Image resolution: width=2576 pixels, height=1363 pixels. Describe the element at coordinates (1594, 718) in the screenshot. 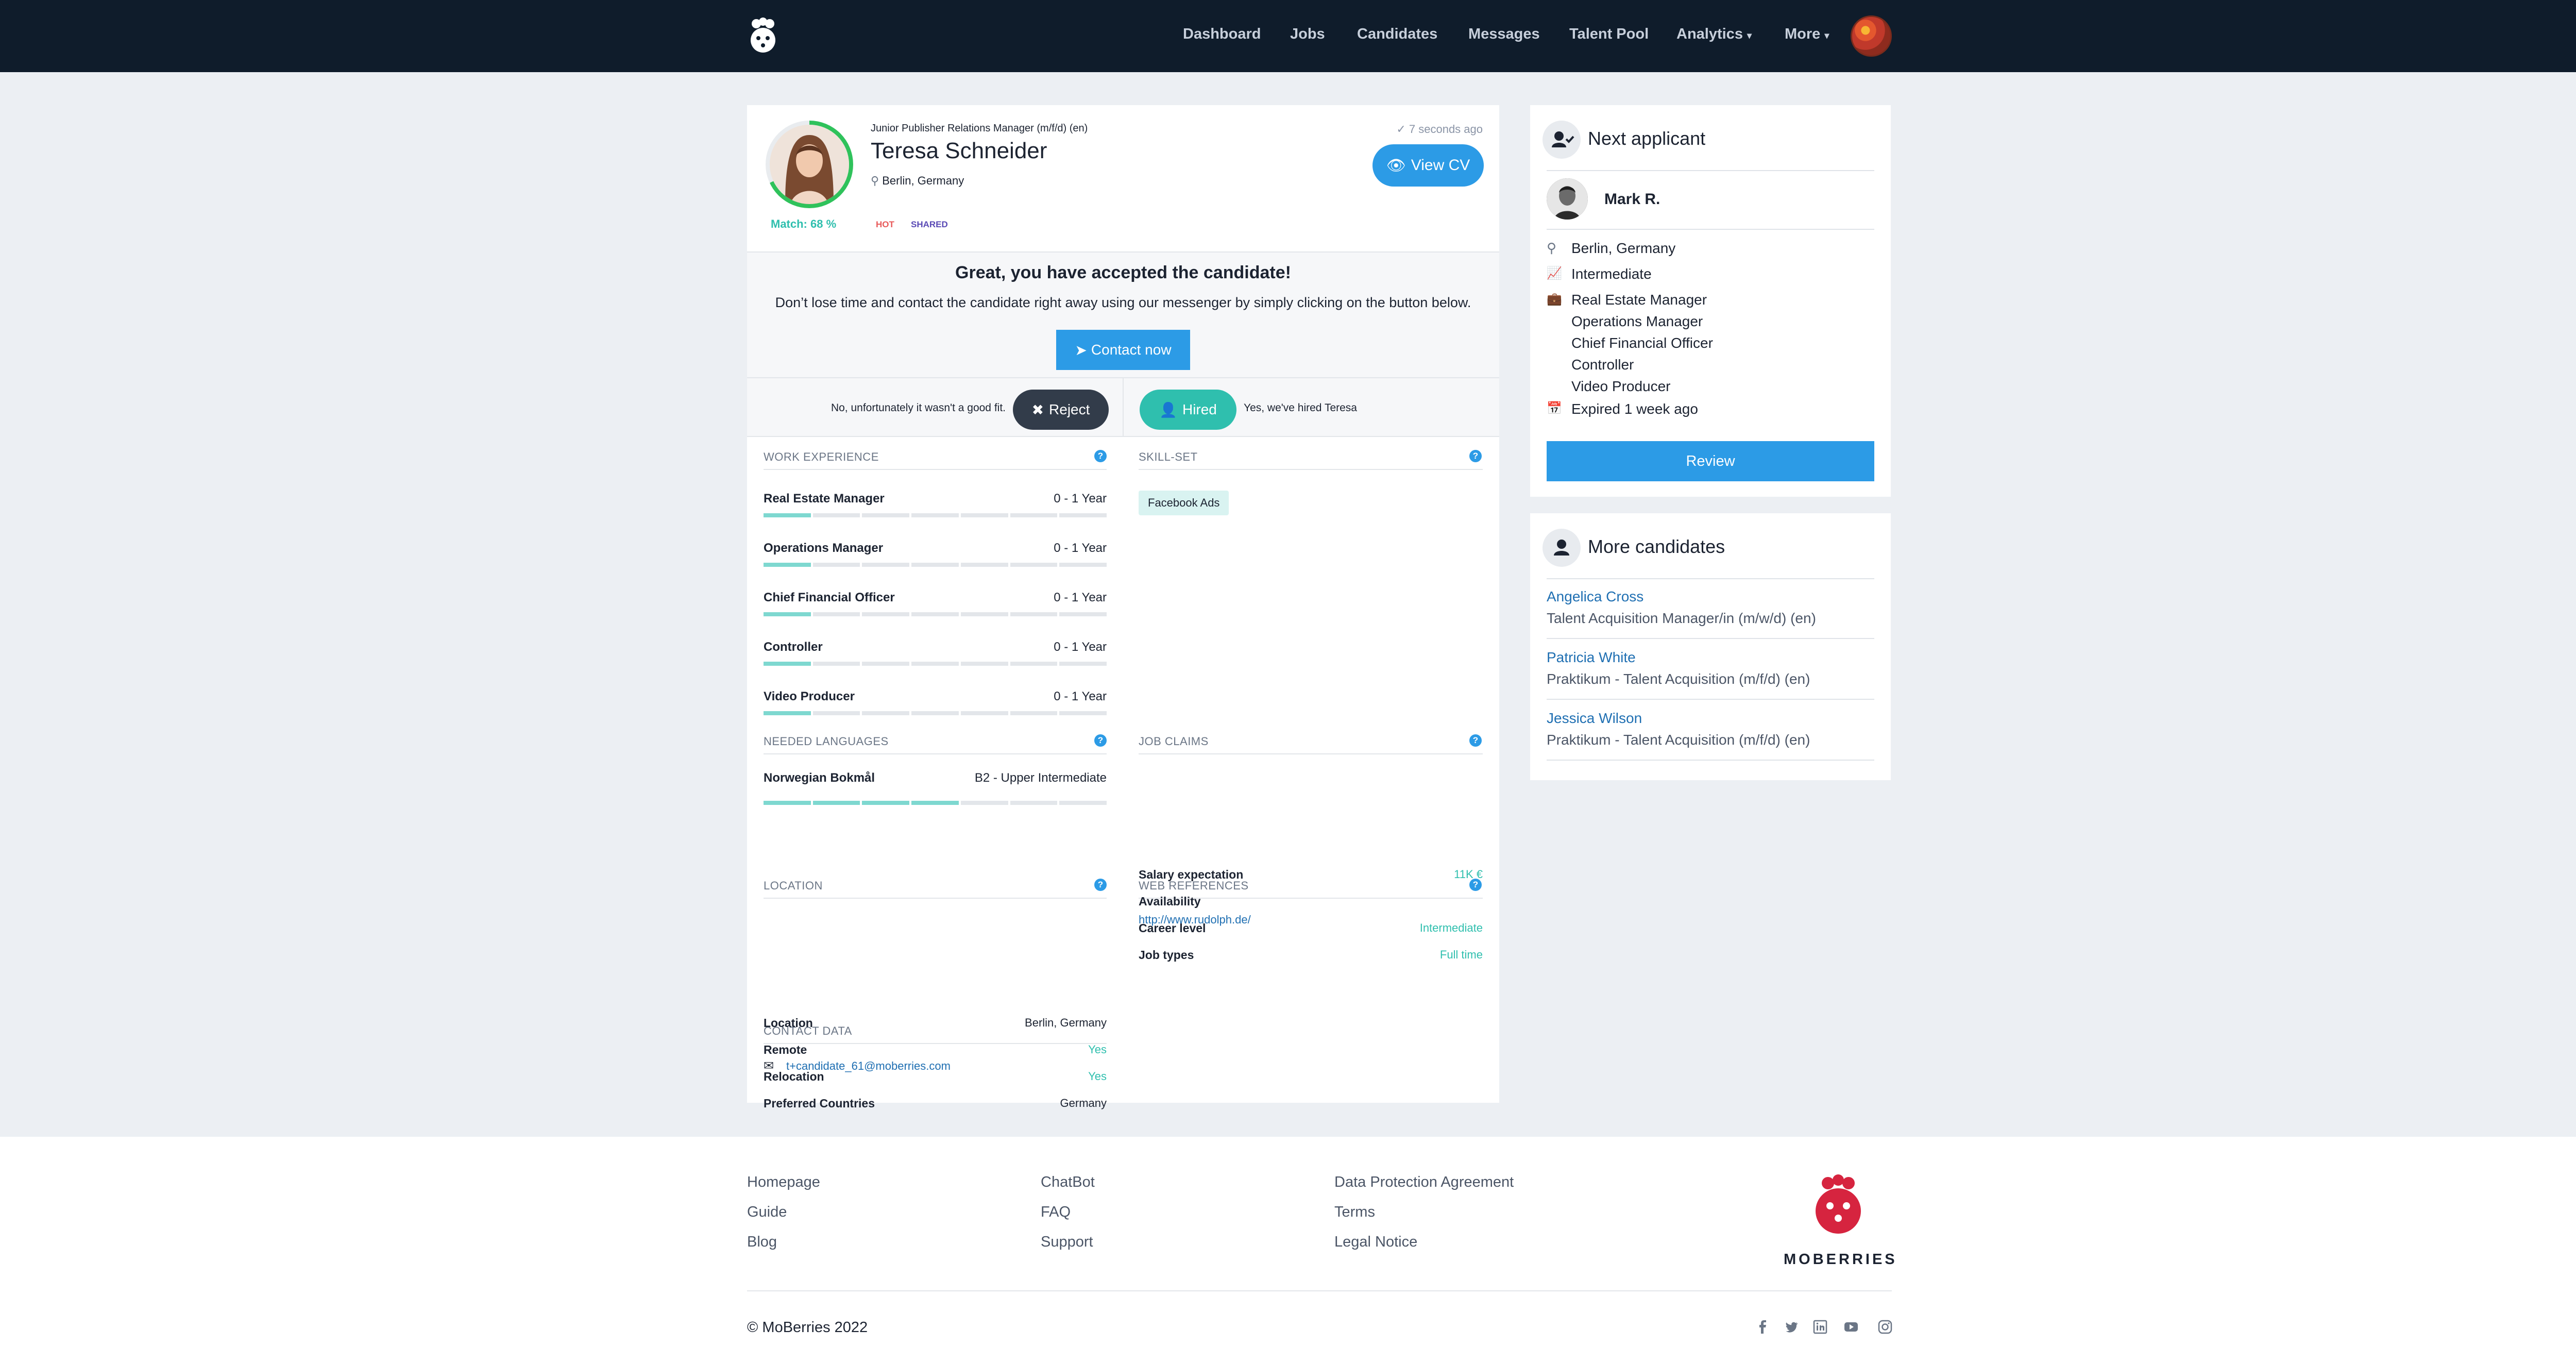

I see `candidate-link: Jessica Wilson` at that location.